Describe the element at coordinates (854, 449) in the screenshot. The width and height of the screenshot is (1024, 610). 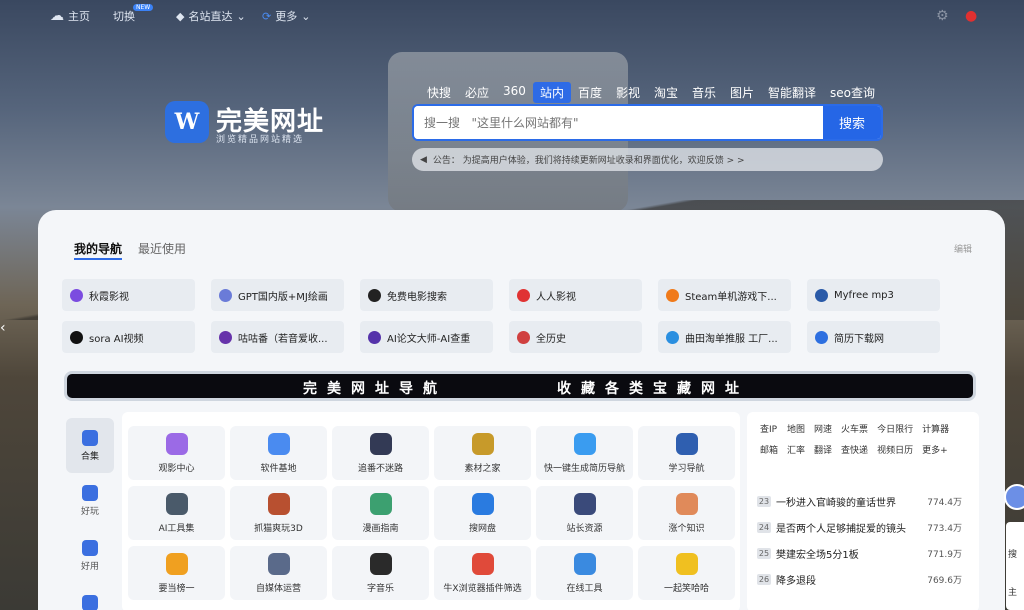
I see `tool-link: 查快递` at that location.